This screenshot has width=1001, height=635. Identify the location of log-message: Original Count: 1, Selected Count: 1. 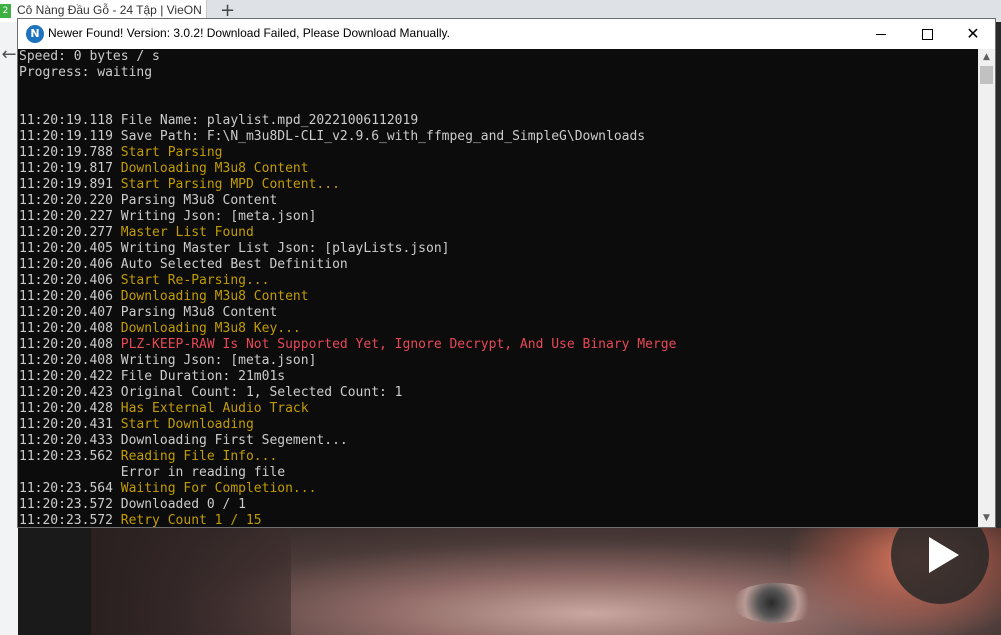
(261, 392).